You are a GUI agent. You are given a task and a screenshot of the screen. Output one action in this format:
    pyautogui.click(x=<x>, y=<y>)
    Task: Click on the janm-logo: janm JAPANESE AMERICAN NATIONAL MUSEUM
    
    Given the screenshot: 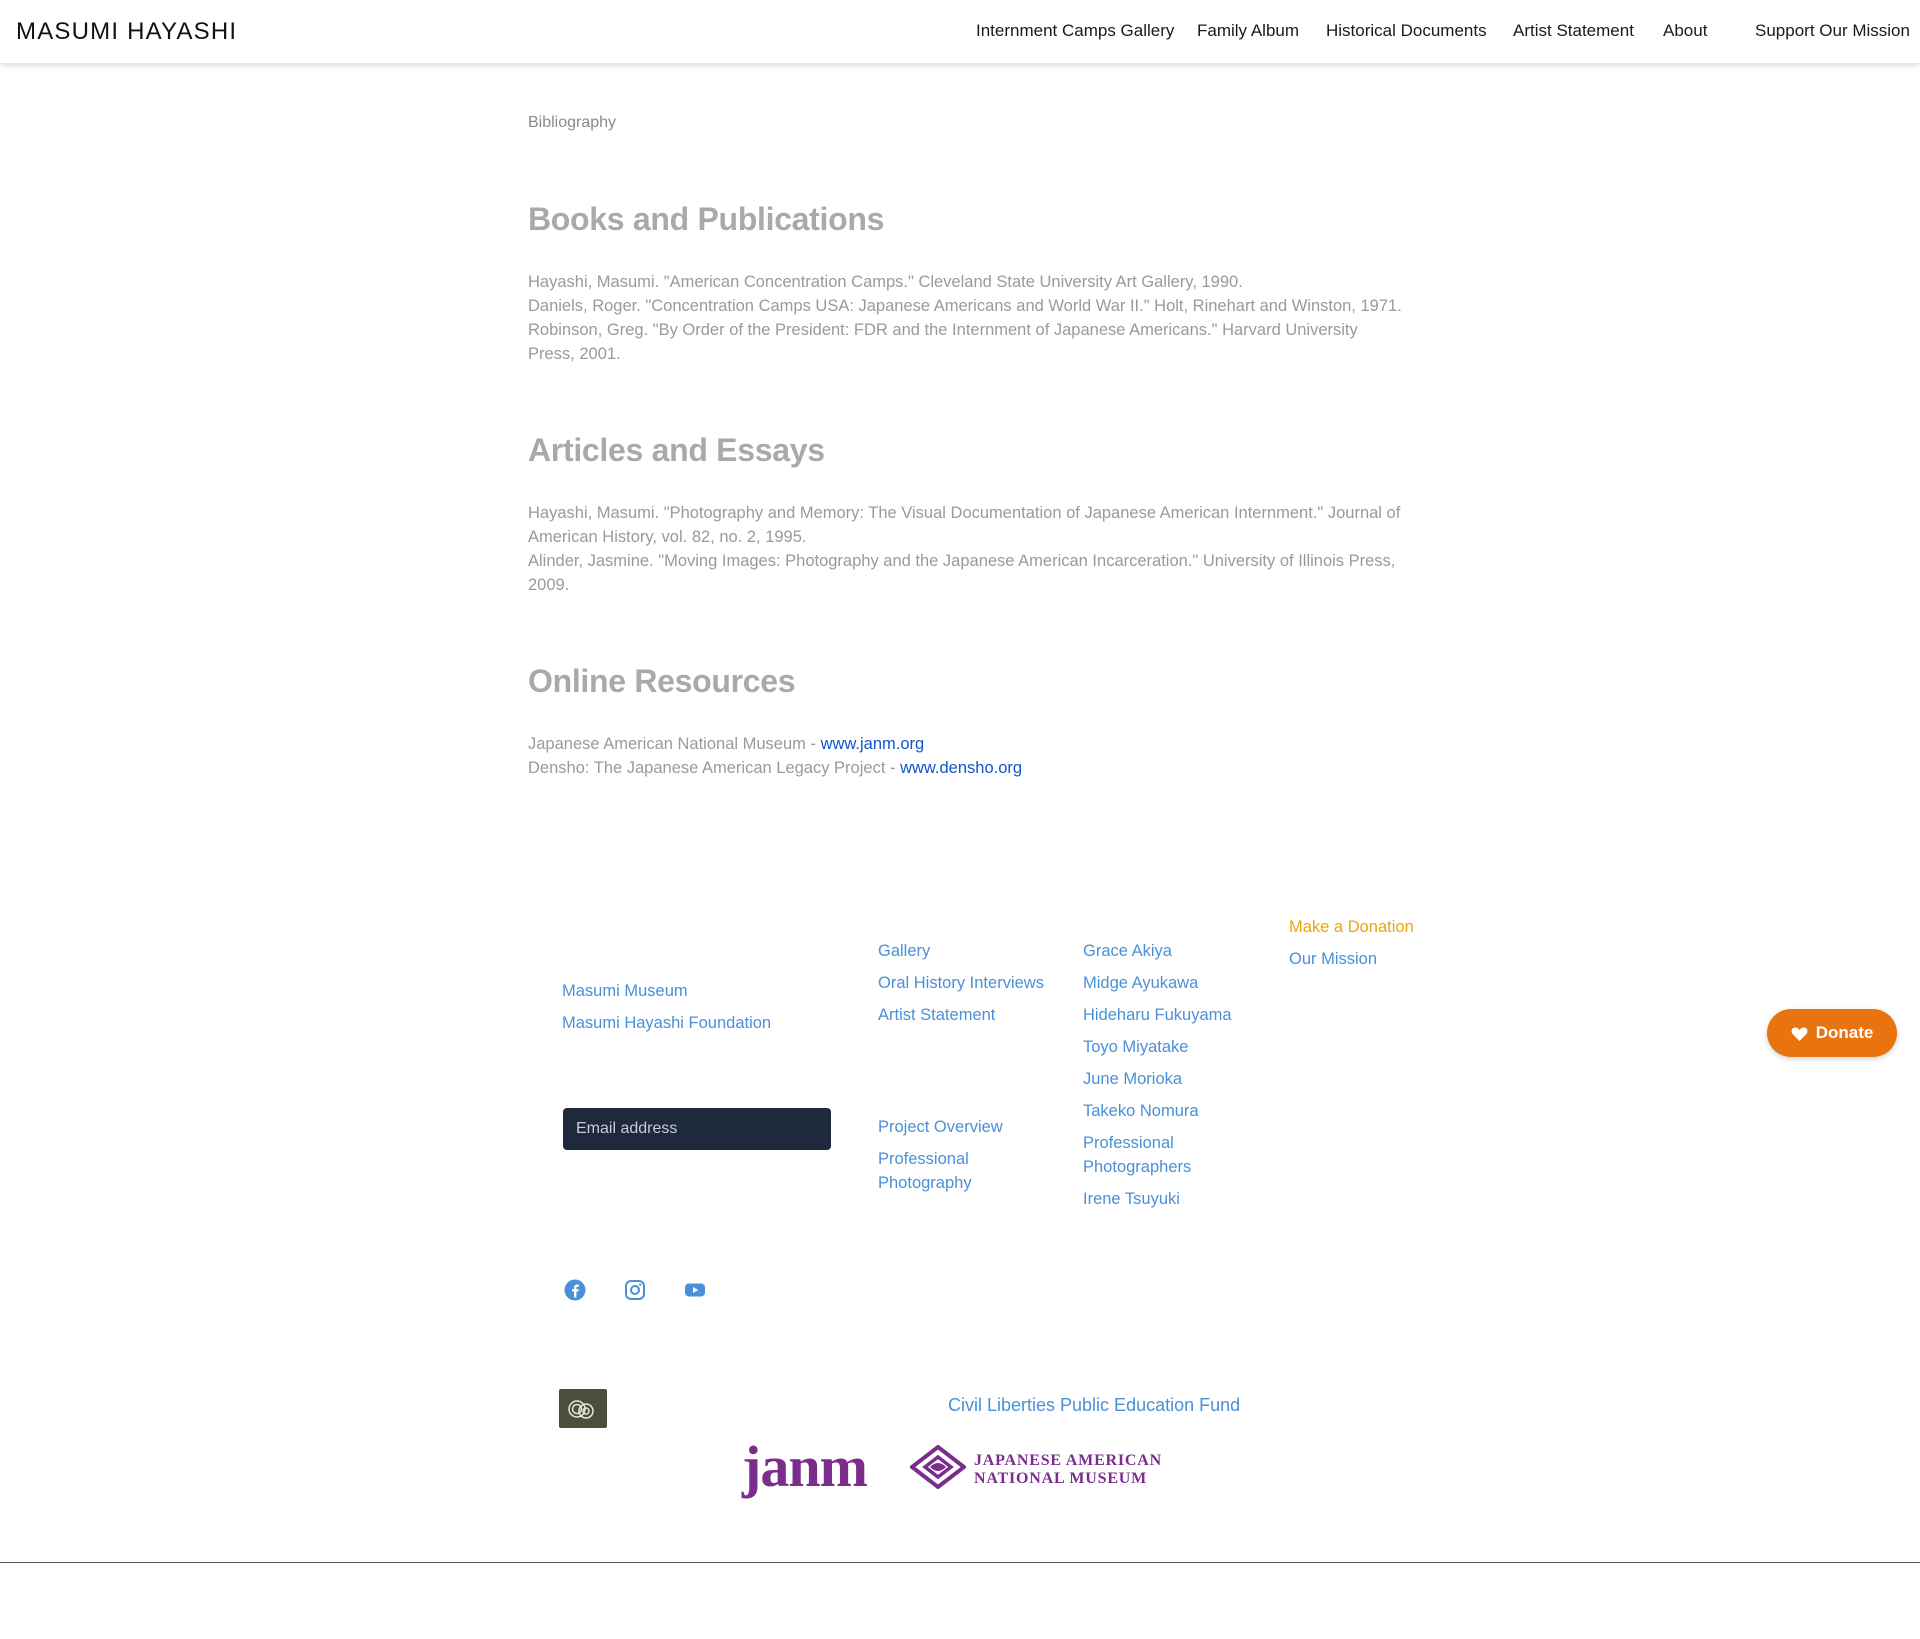 What is the action you would take?
    pyautogui.click(x=952, y=1467)
    